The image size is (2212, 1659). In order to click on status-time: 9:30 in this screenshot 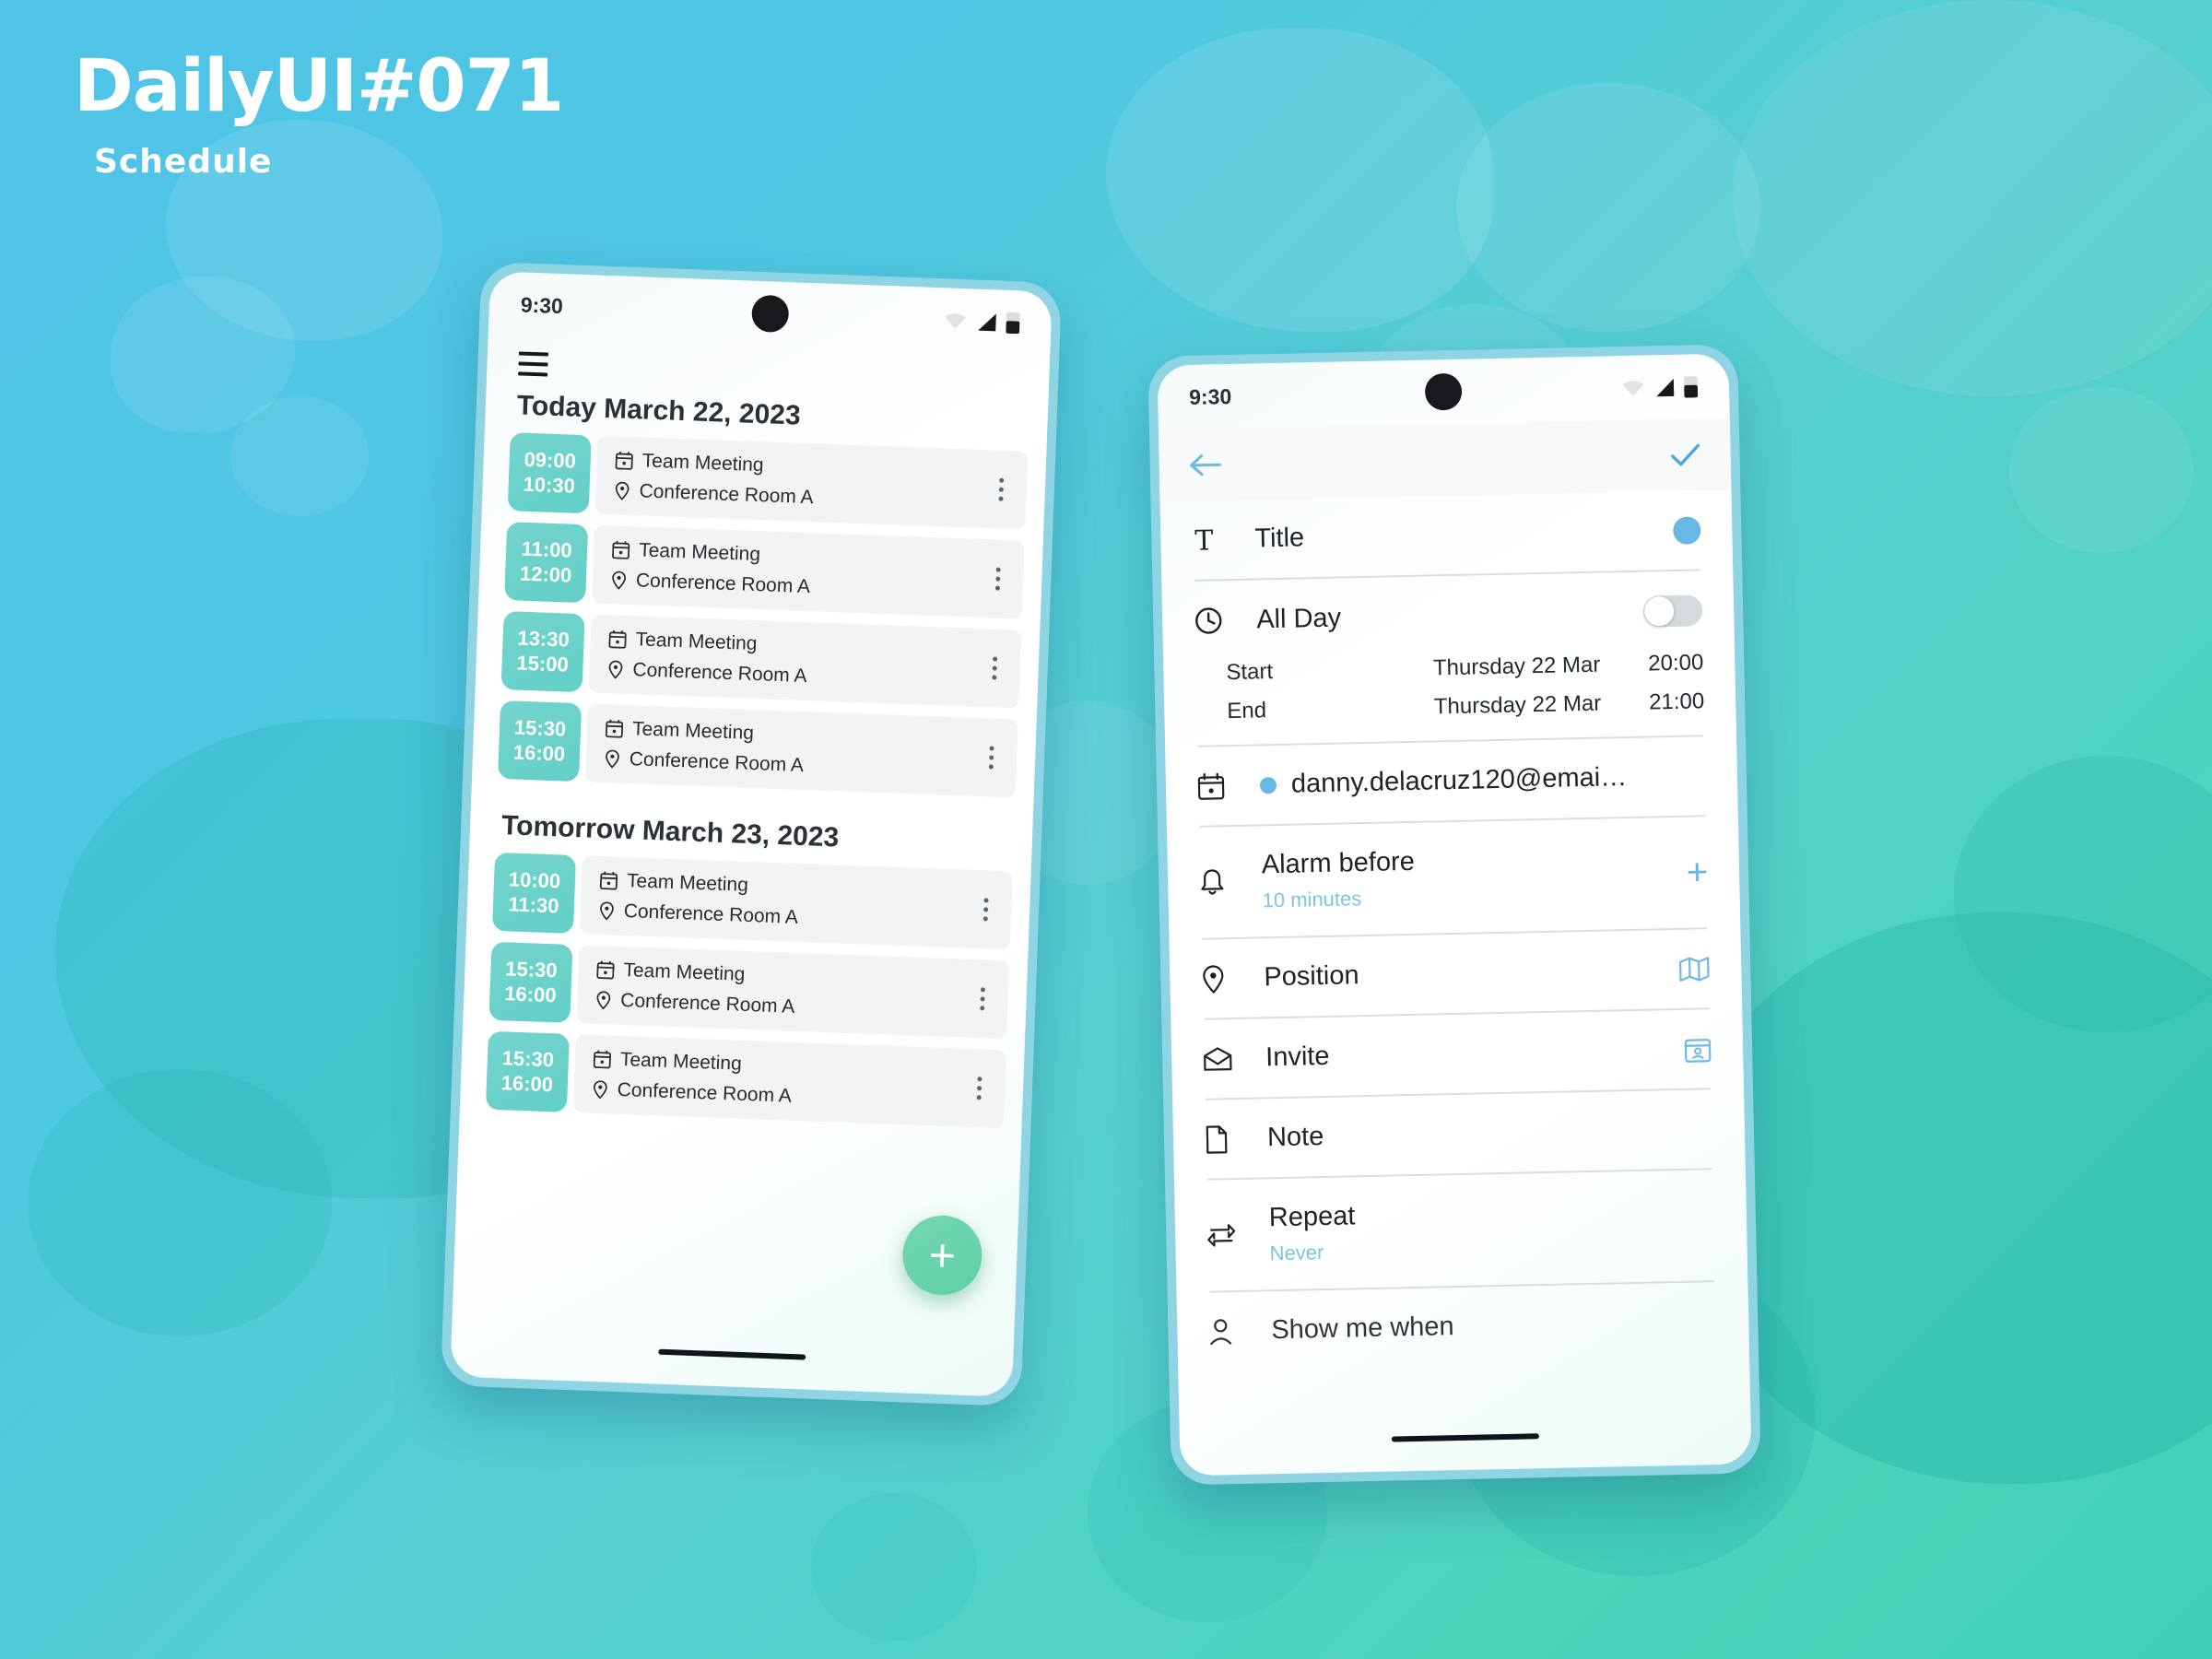, I will do `click(1210, 396)`.